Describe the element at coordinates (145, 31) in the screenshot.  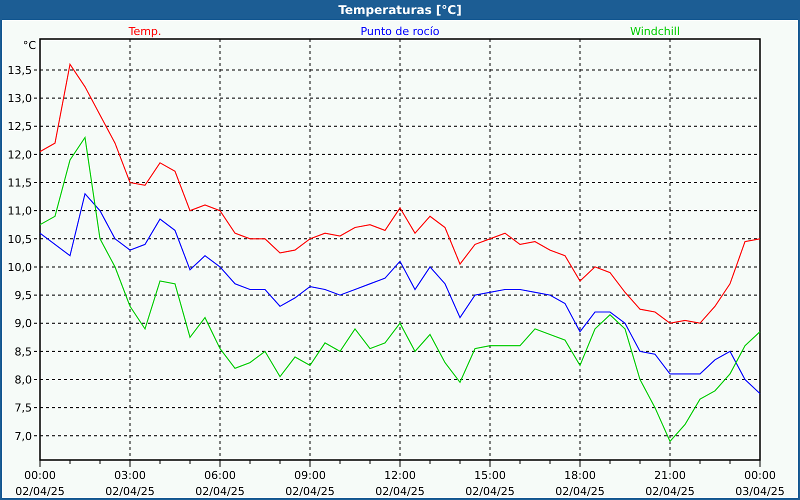
I see `legend-label: Temp.` at that location.